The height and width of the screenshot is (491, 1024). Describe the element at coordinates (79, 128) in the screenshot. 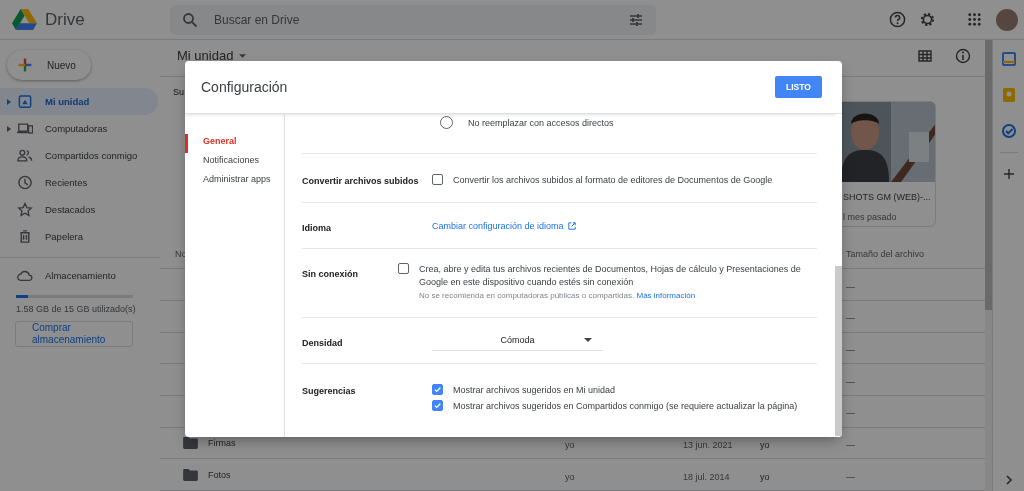

I see `sidebar-item: Computadoras` at that location.